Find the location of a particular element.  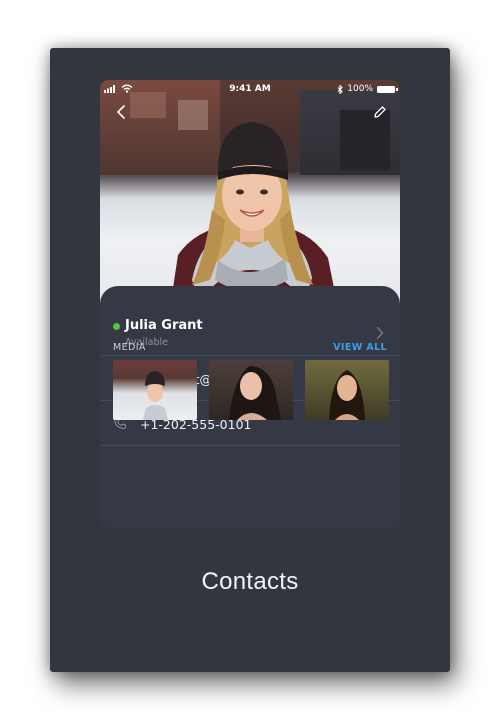

battery-icon is located at coordinates (387, 89).